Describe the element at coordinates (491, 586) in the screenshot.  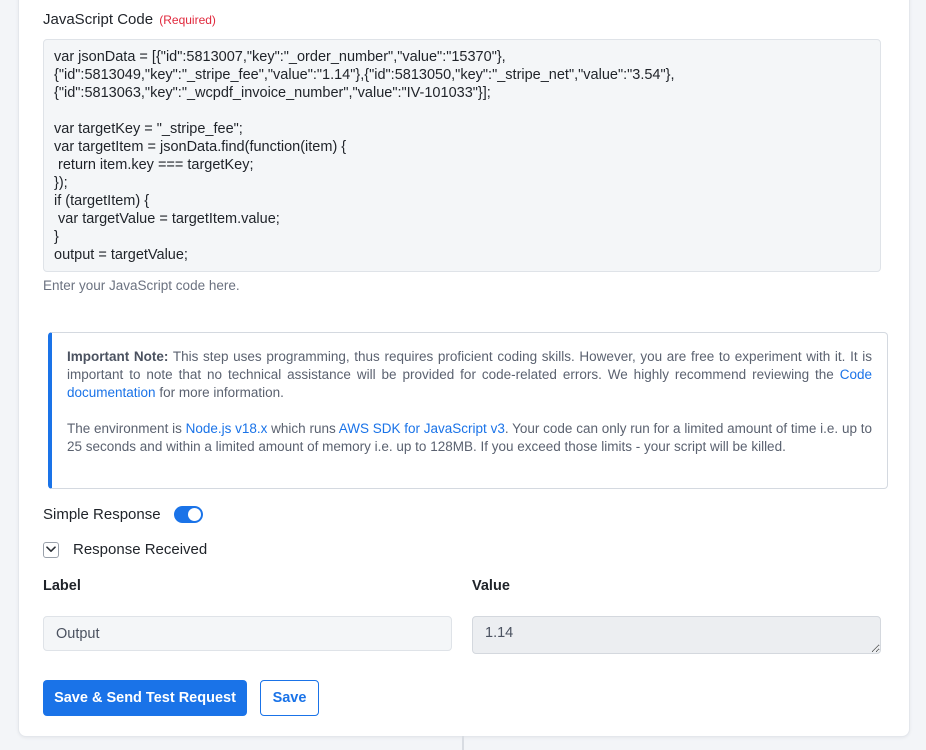
I see `value-column-header: Value` at that location.